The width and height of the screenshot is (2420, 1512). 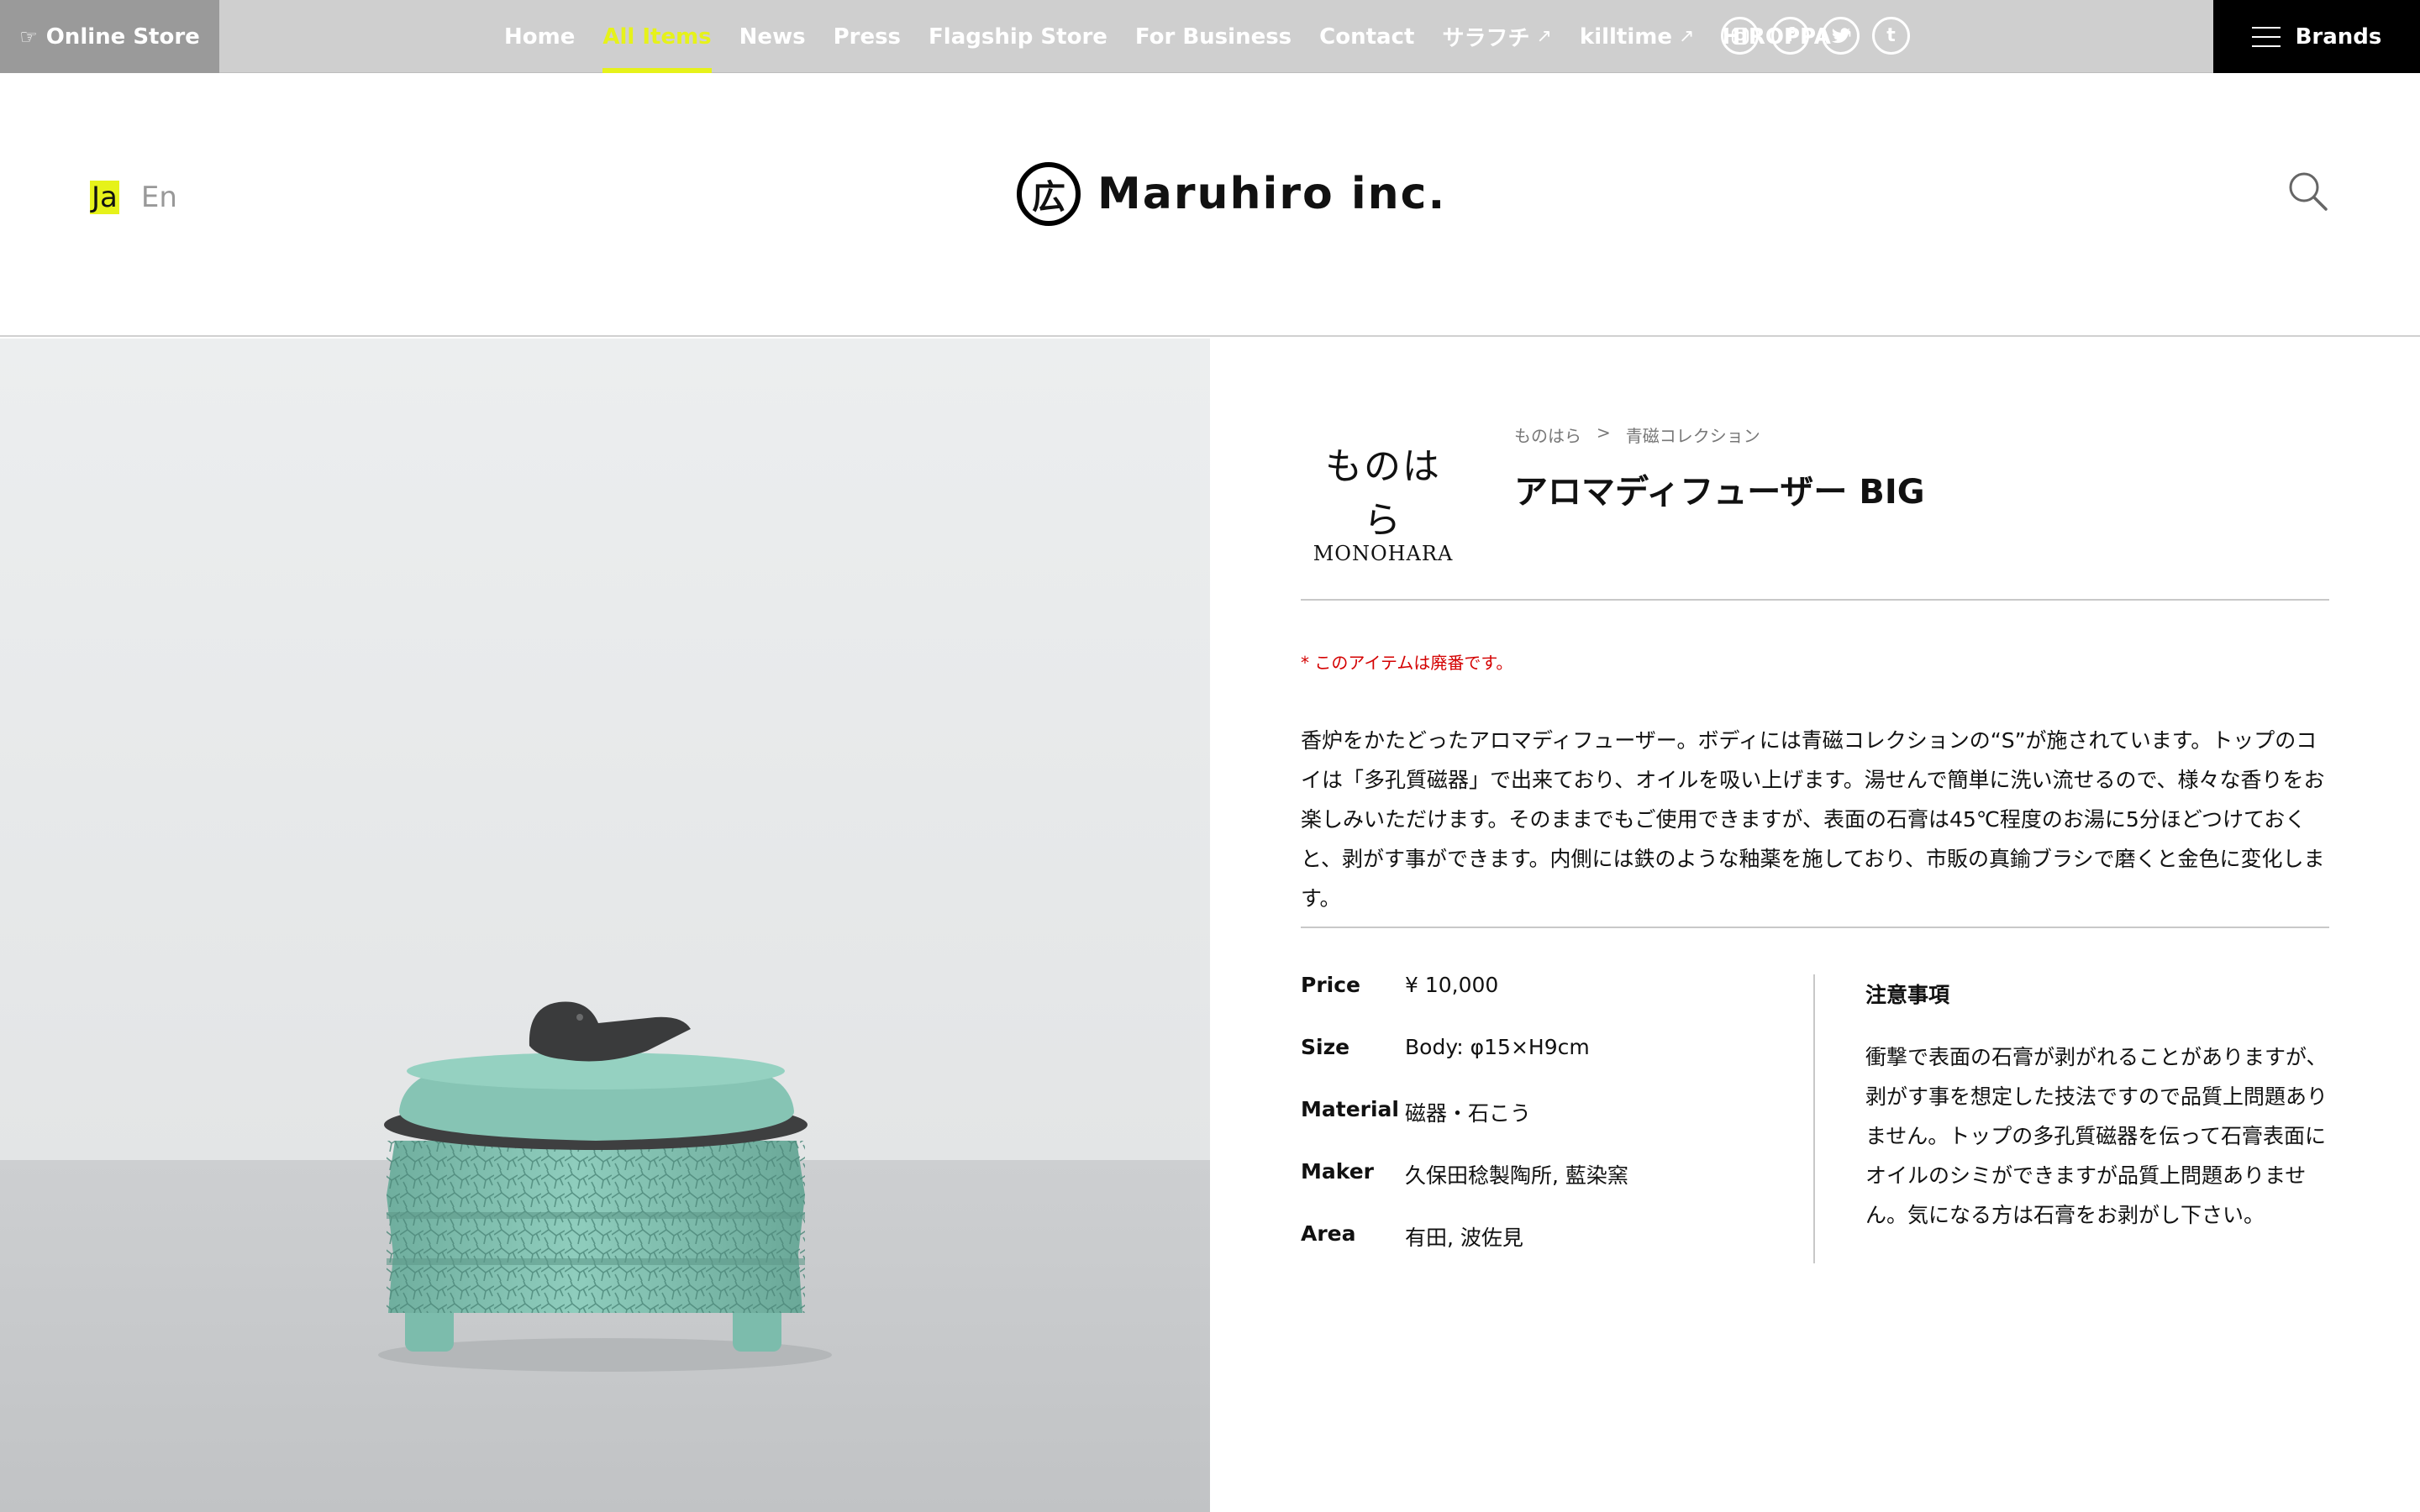 I want to click on online-store-link: ☞ Online Store, so click(x=109, y=36).